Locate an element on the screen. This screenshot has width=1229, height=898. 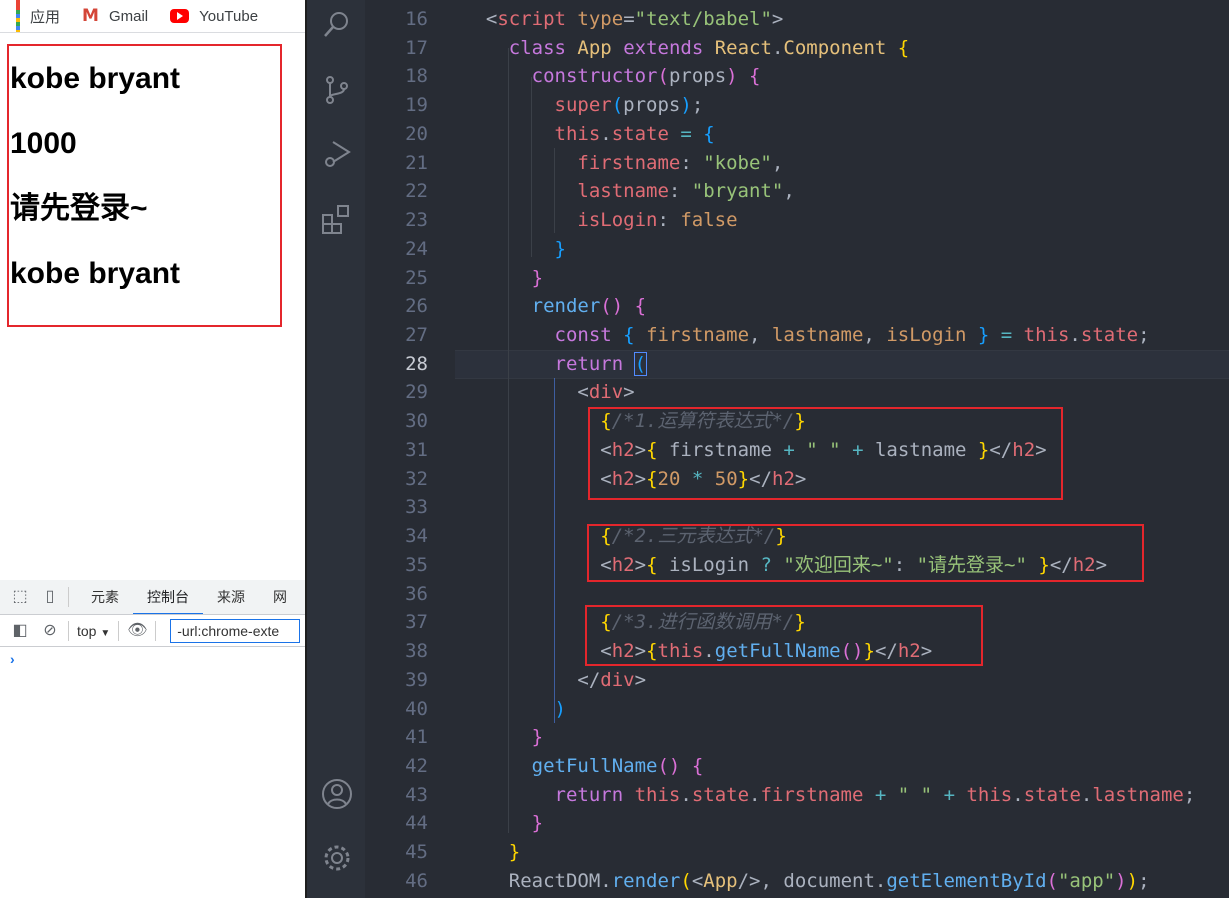
code-token: < is located at coordinates (583, 392).